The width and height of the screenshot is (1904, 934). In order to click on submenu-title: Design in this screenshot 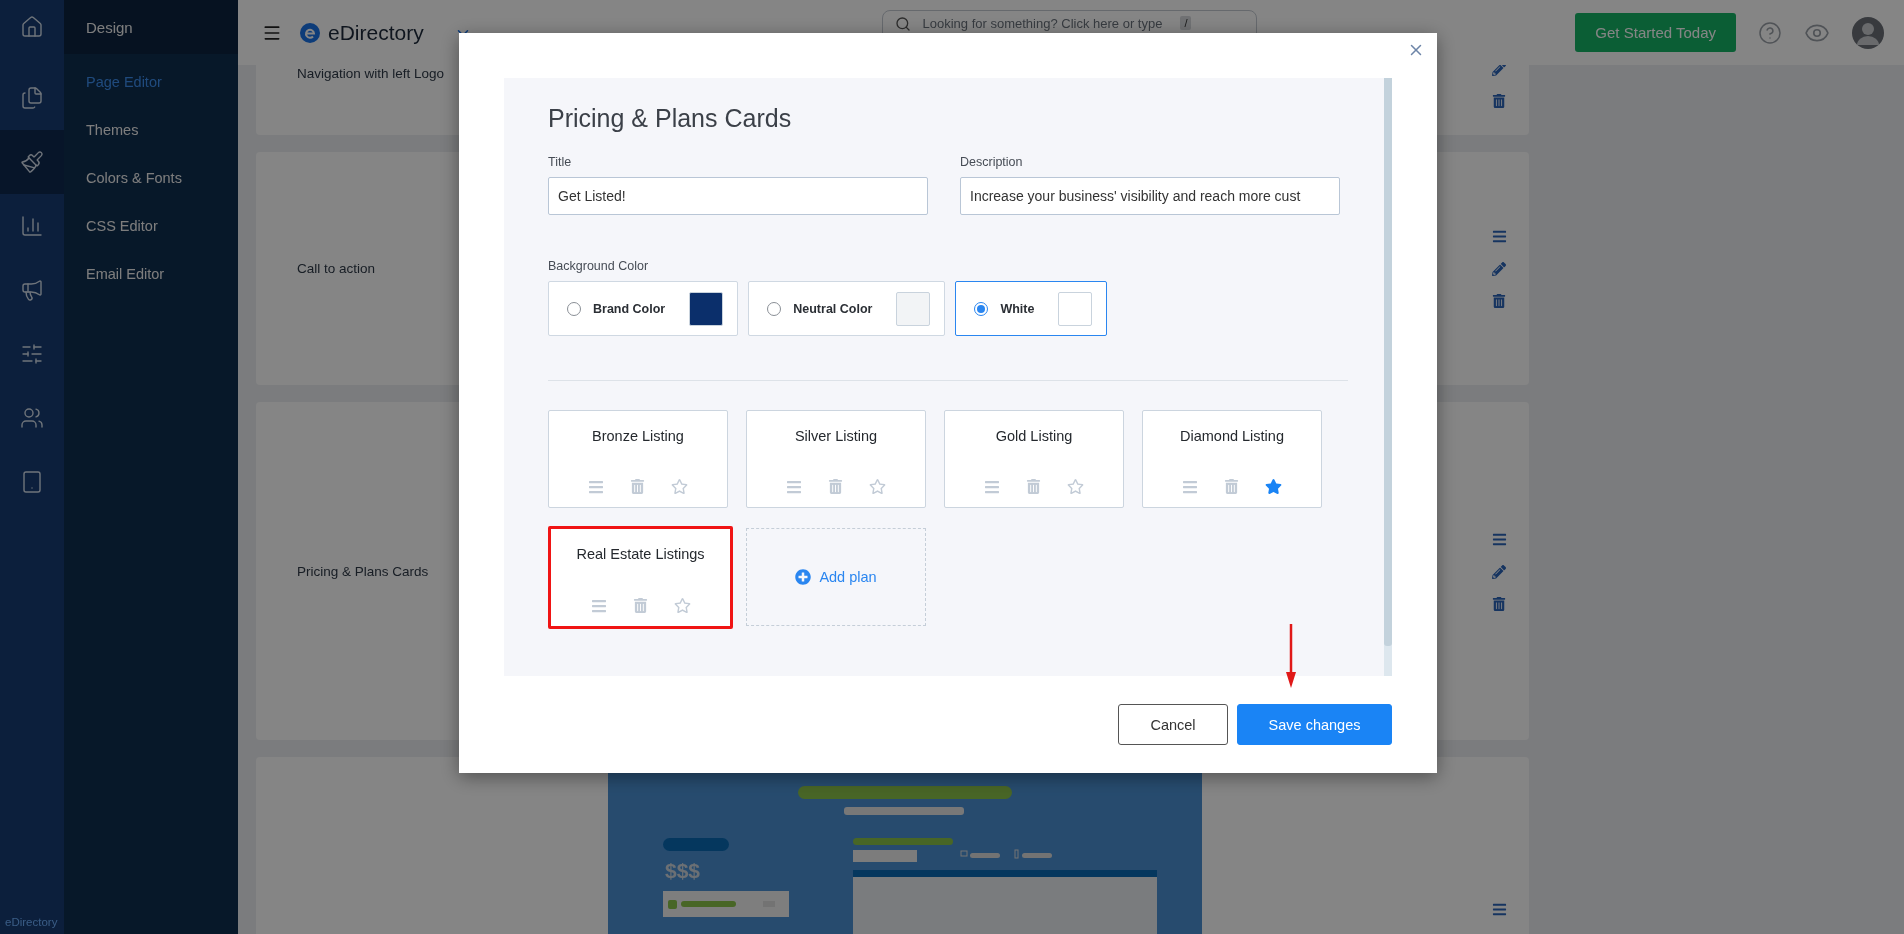, I will do `click(151, 27)`.